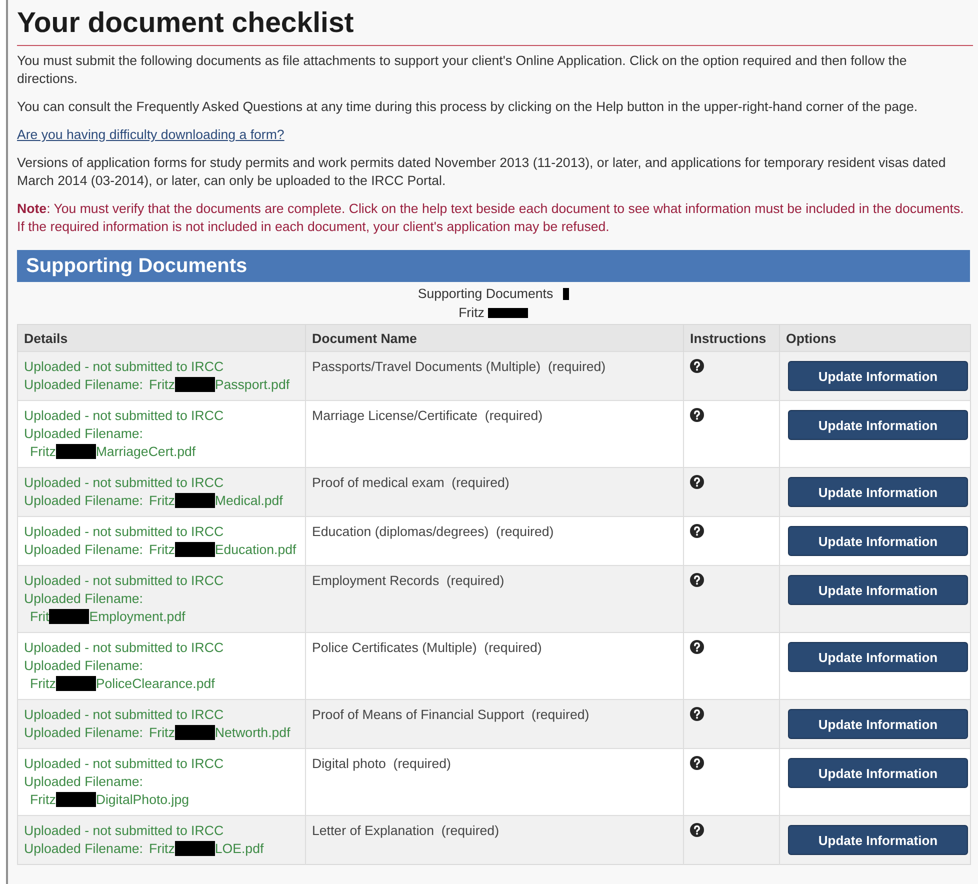  What do you see at coordinates (493, 266) in the screenshot?
I see `section-header: Supporting Documents` at bounding box center [493, 266].